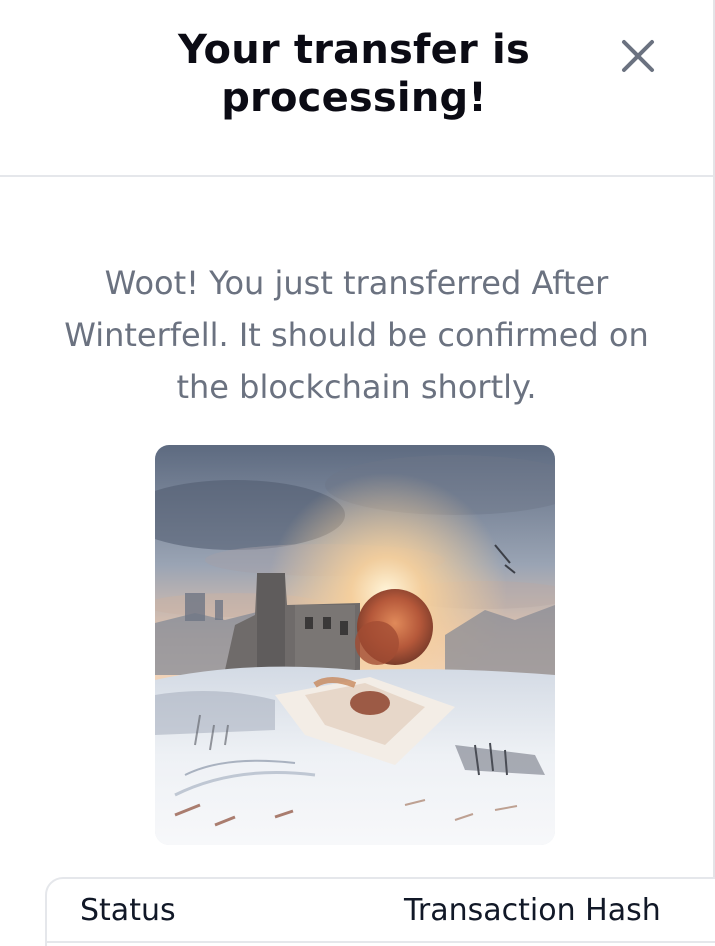 The width and height of the screenshot is (715, 946). Describe the element at coordinates (532, 910) in the screenshot. I see `column-header-transaction-hash: Transaction Hash` at that location.